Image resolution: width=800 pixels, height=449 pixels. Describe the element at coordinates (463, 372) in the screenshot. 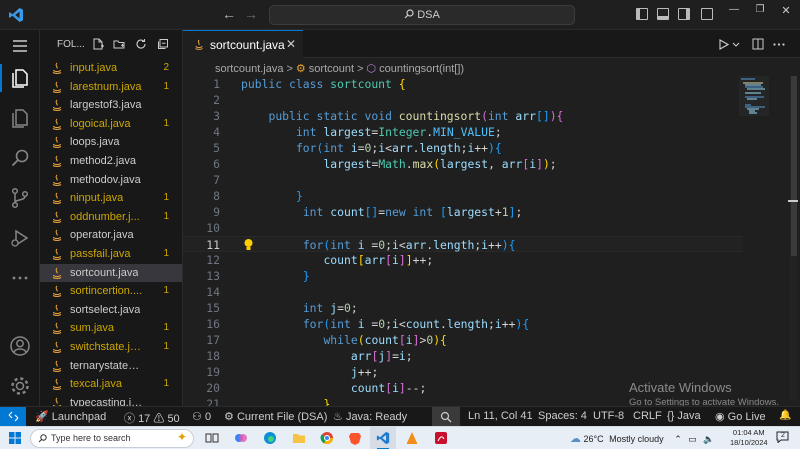

I see `code-line: 19 j++;` at that location.